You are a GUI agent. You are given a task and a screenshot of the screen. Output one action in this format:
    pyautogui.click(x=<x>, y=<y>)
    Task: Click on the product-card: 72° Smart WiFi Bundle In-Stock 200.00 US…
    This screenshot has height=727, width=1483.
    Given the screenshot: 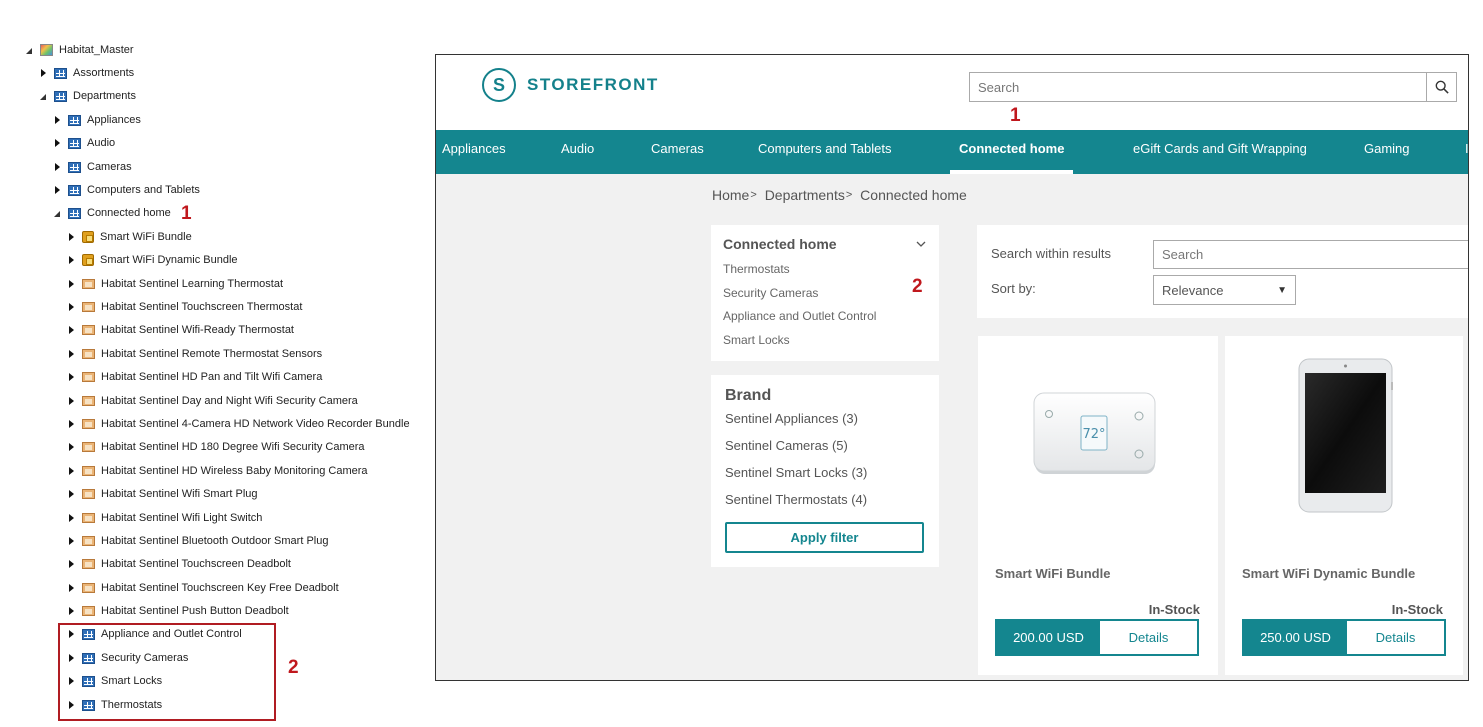 What is the action you would take?
    pyautogui.click(x=1098, y=505)
    